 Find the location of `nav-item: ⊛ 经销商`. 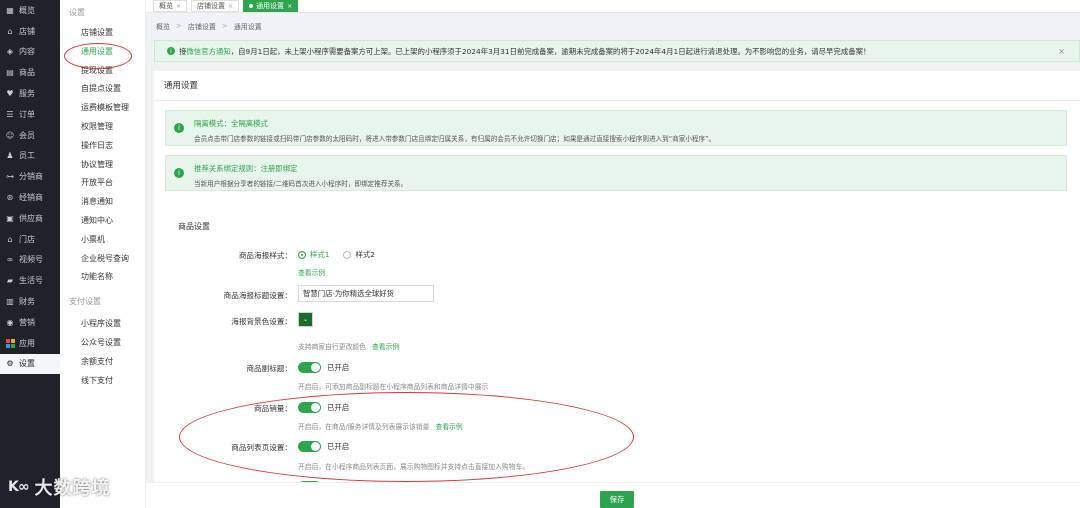

nav-item: ⊛ 经销商 is located at coordinates (30, 197).